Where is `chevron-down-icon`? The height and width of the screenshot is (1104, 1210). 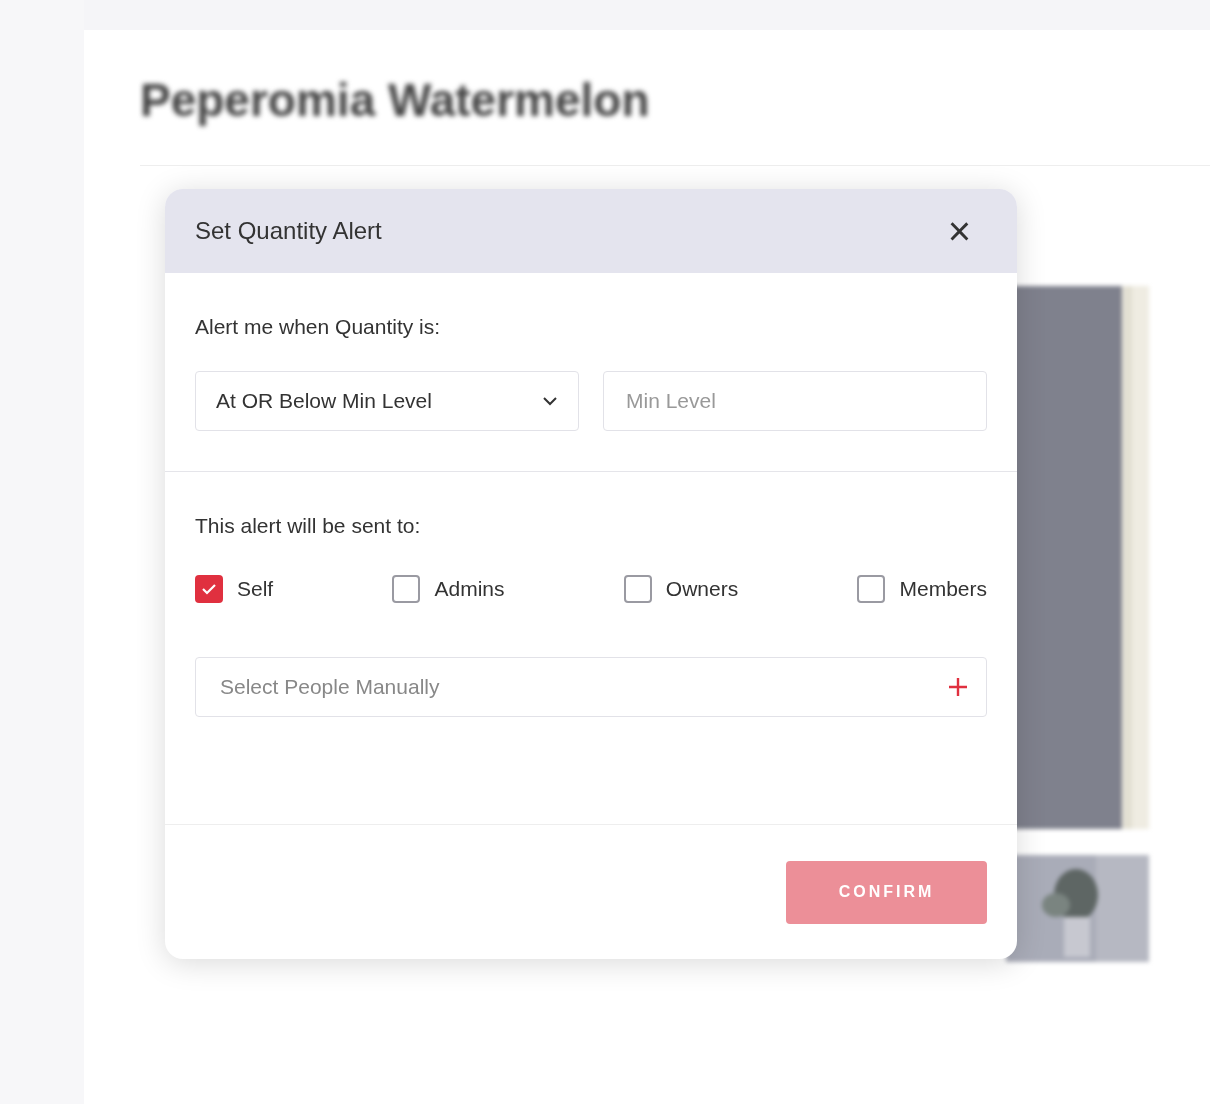 chevron-down-icon is located at coordinates (550, 400).